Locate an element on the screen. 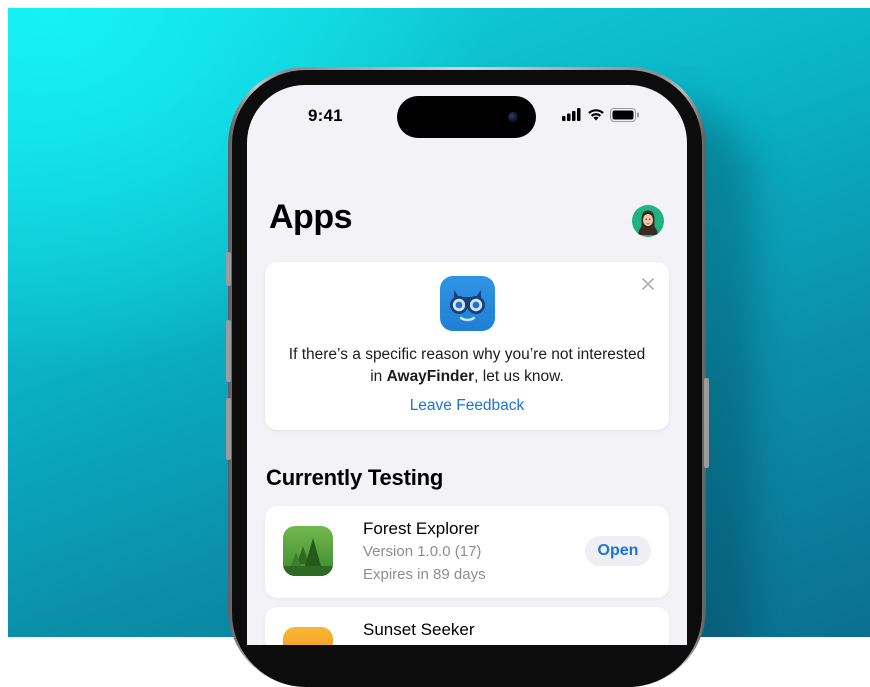 This screenshot has width=870, height=687. close-icon is located at coordinates (648, 284).